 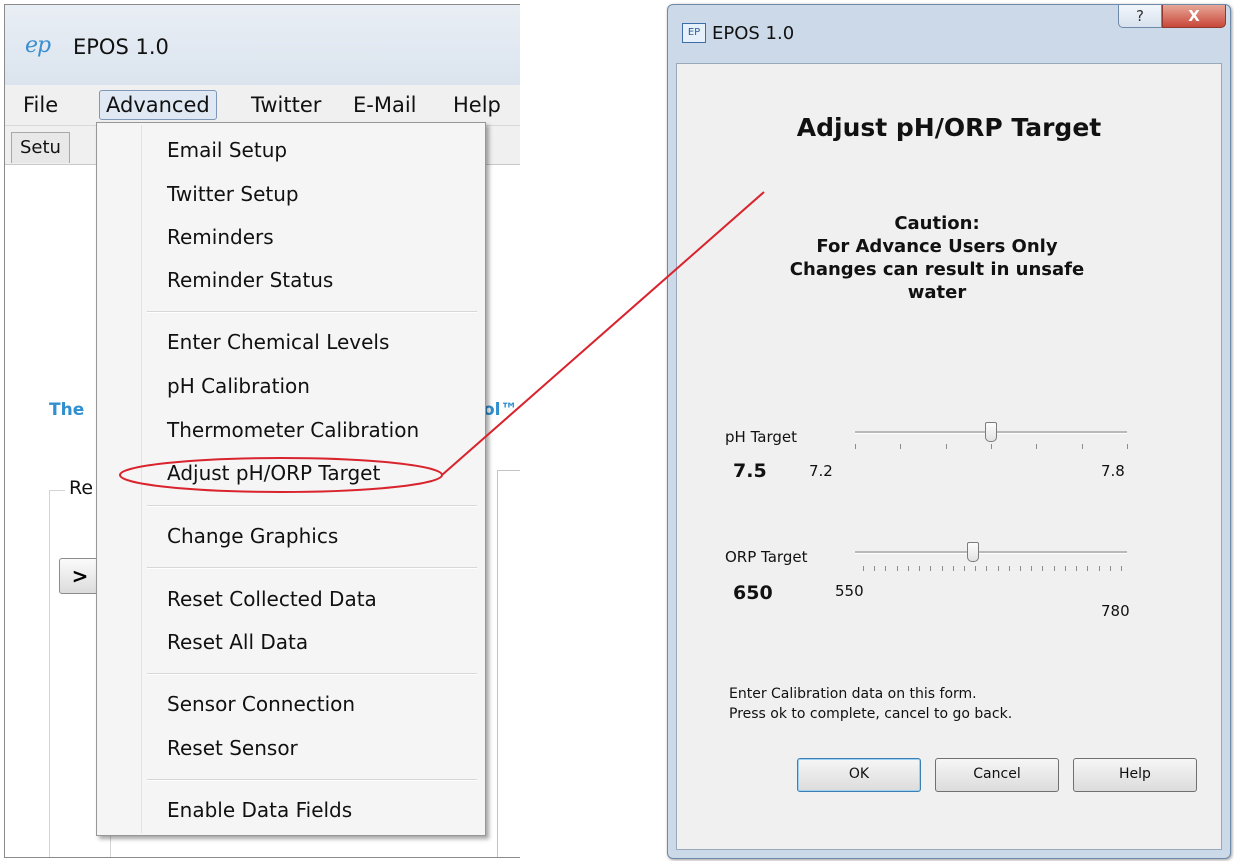 What do you see at coordinates (937, 246) in the screenshot?
I see `caution-line: For Advance Users Only` at bounding box center [937, 246].